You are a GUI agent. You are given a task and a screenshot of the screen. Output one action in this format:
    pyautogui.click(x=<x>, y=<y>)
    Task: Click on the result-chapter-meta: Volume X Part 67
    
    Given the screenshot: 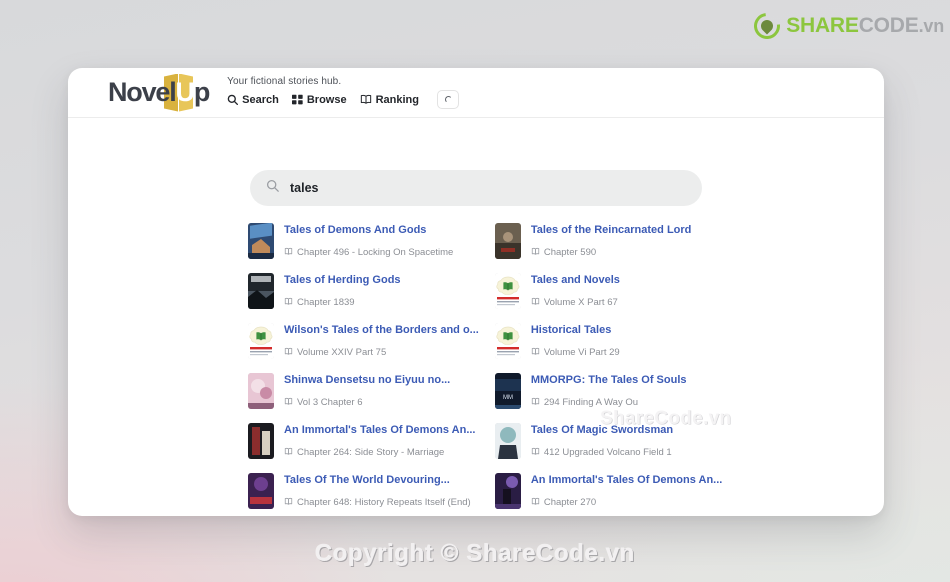 What is the action you would take?
    pyautogui.click(x=627, y=303)
    